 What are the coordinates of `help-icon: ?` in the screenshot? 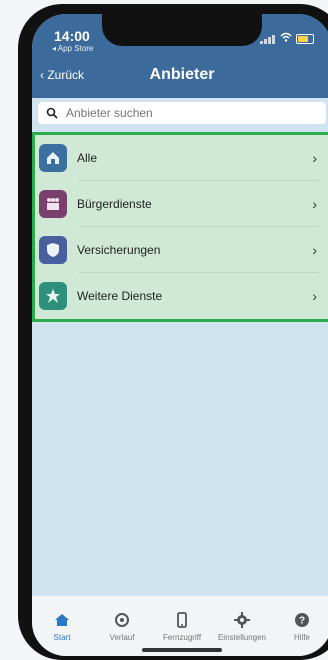 It's located at (302, 619).